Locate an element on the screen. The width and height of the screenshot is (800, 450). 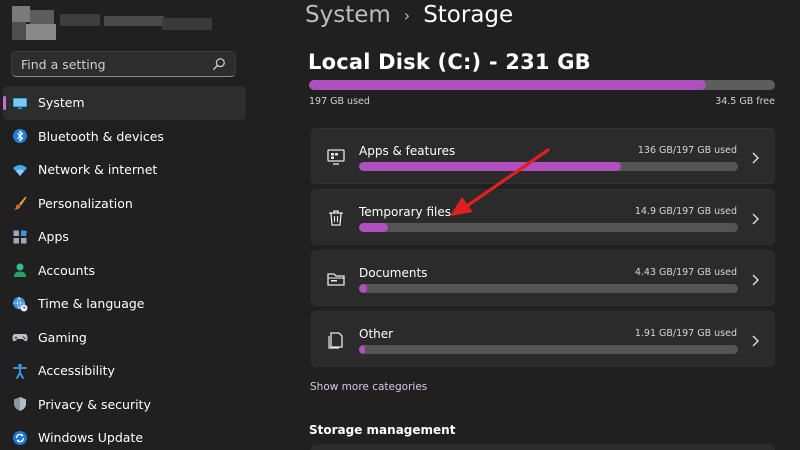
category-documents: Documents 4.43 GB/197 GB used is located at coordinates (543, 278).